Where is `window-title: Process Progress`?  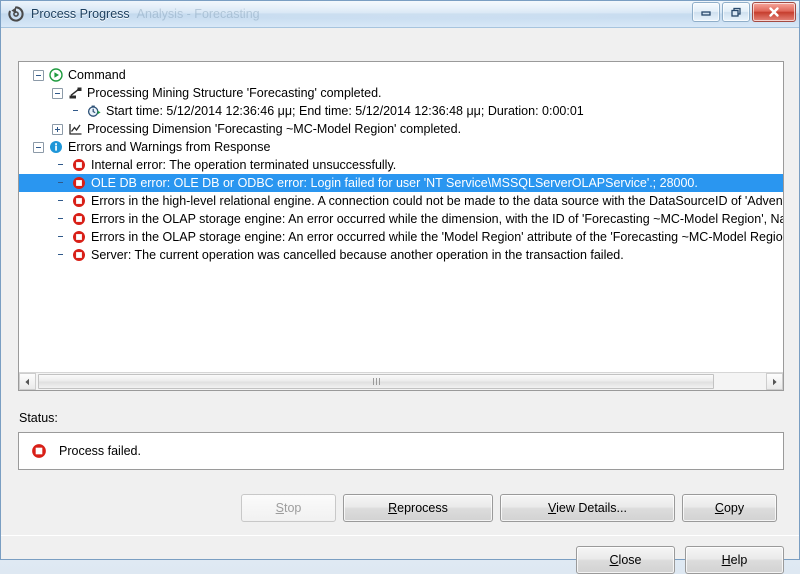
window-title: Process Progress is located at coordinates (80, 14).